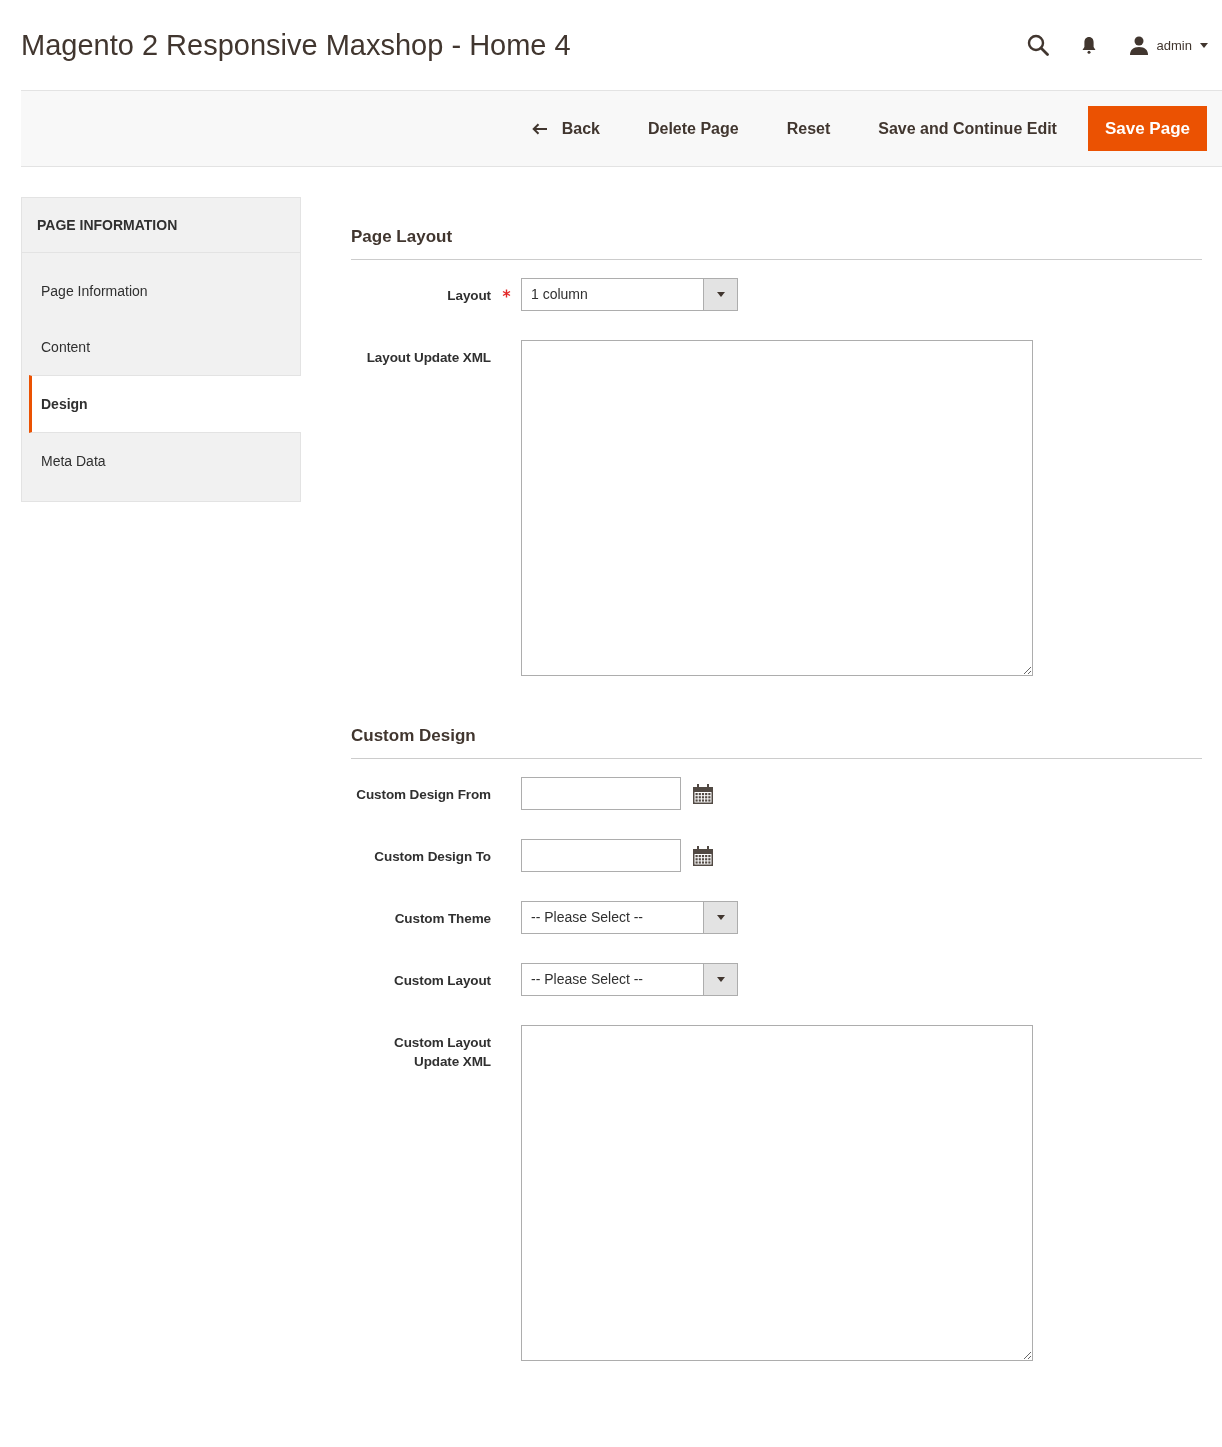  What do you see at coordinates (432, 857) in the screenshot?
I see `field-label: Custom Design To` at bounding box center [432, 857].